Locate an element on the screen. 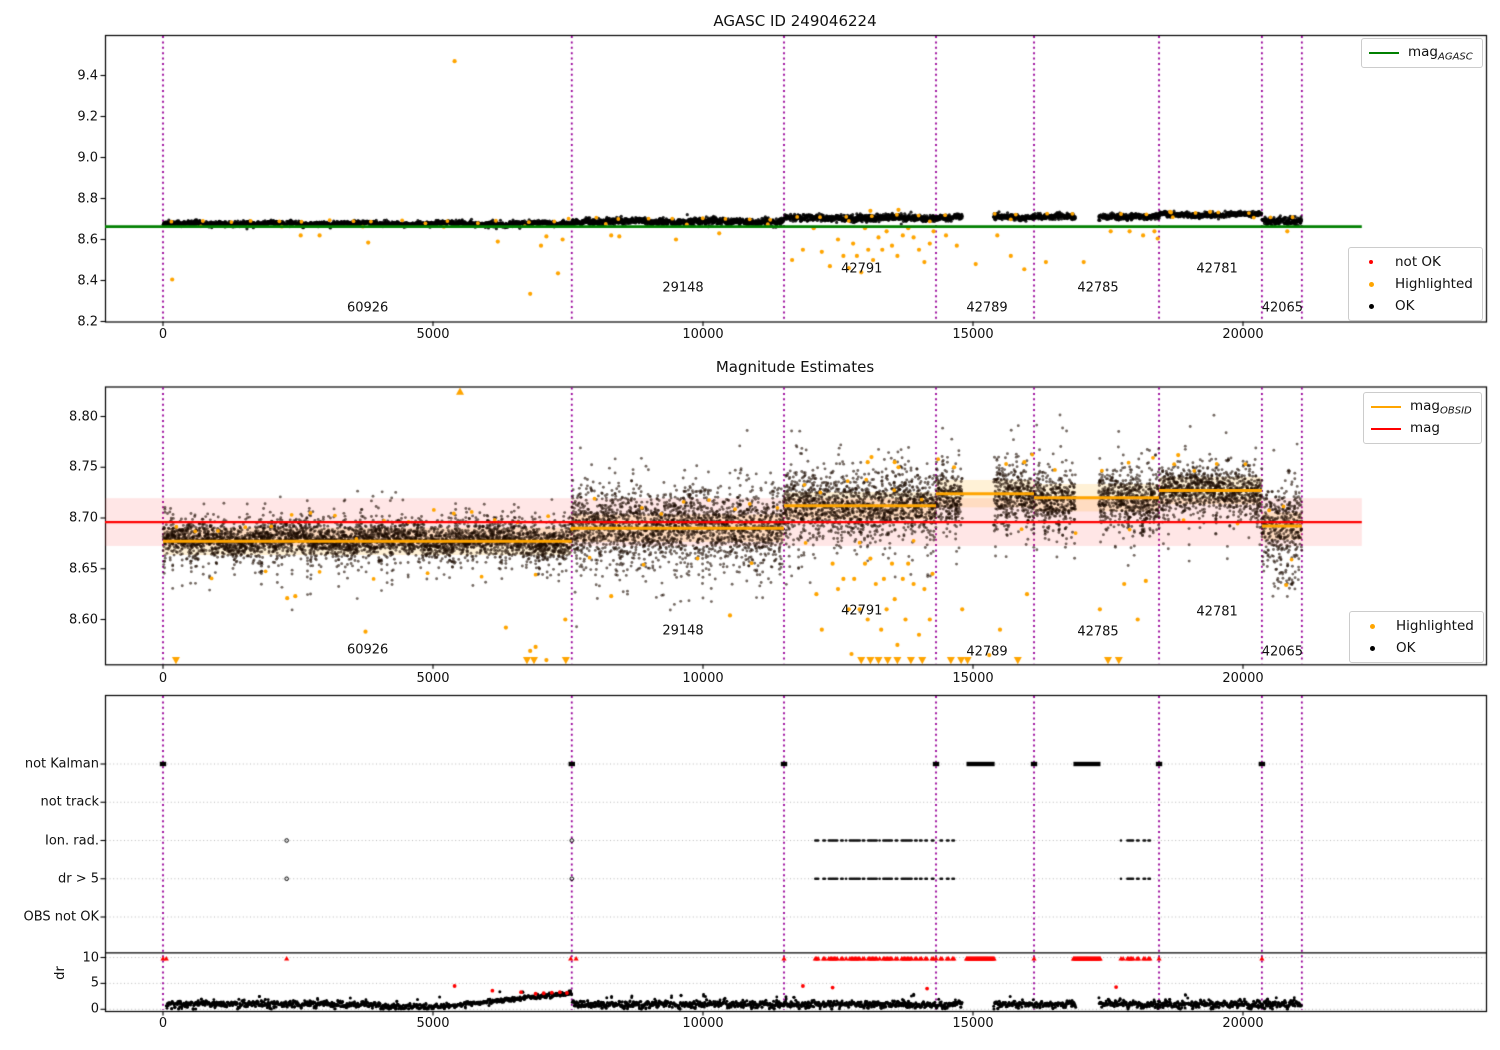  panel1-y-tick-label: 8.6 is located at coordinates (87, 239).